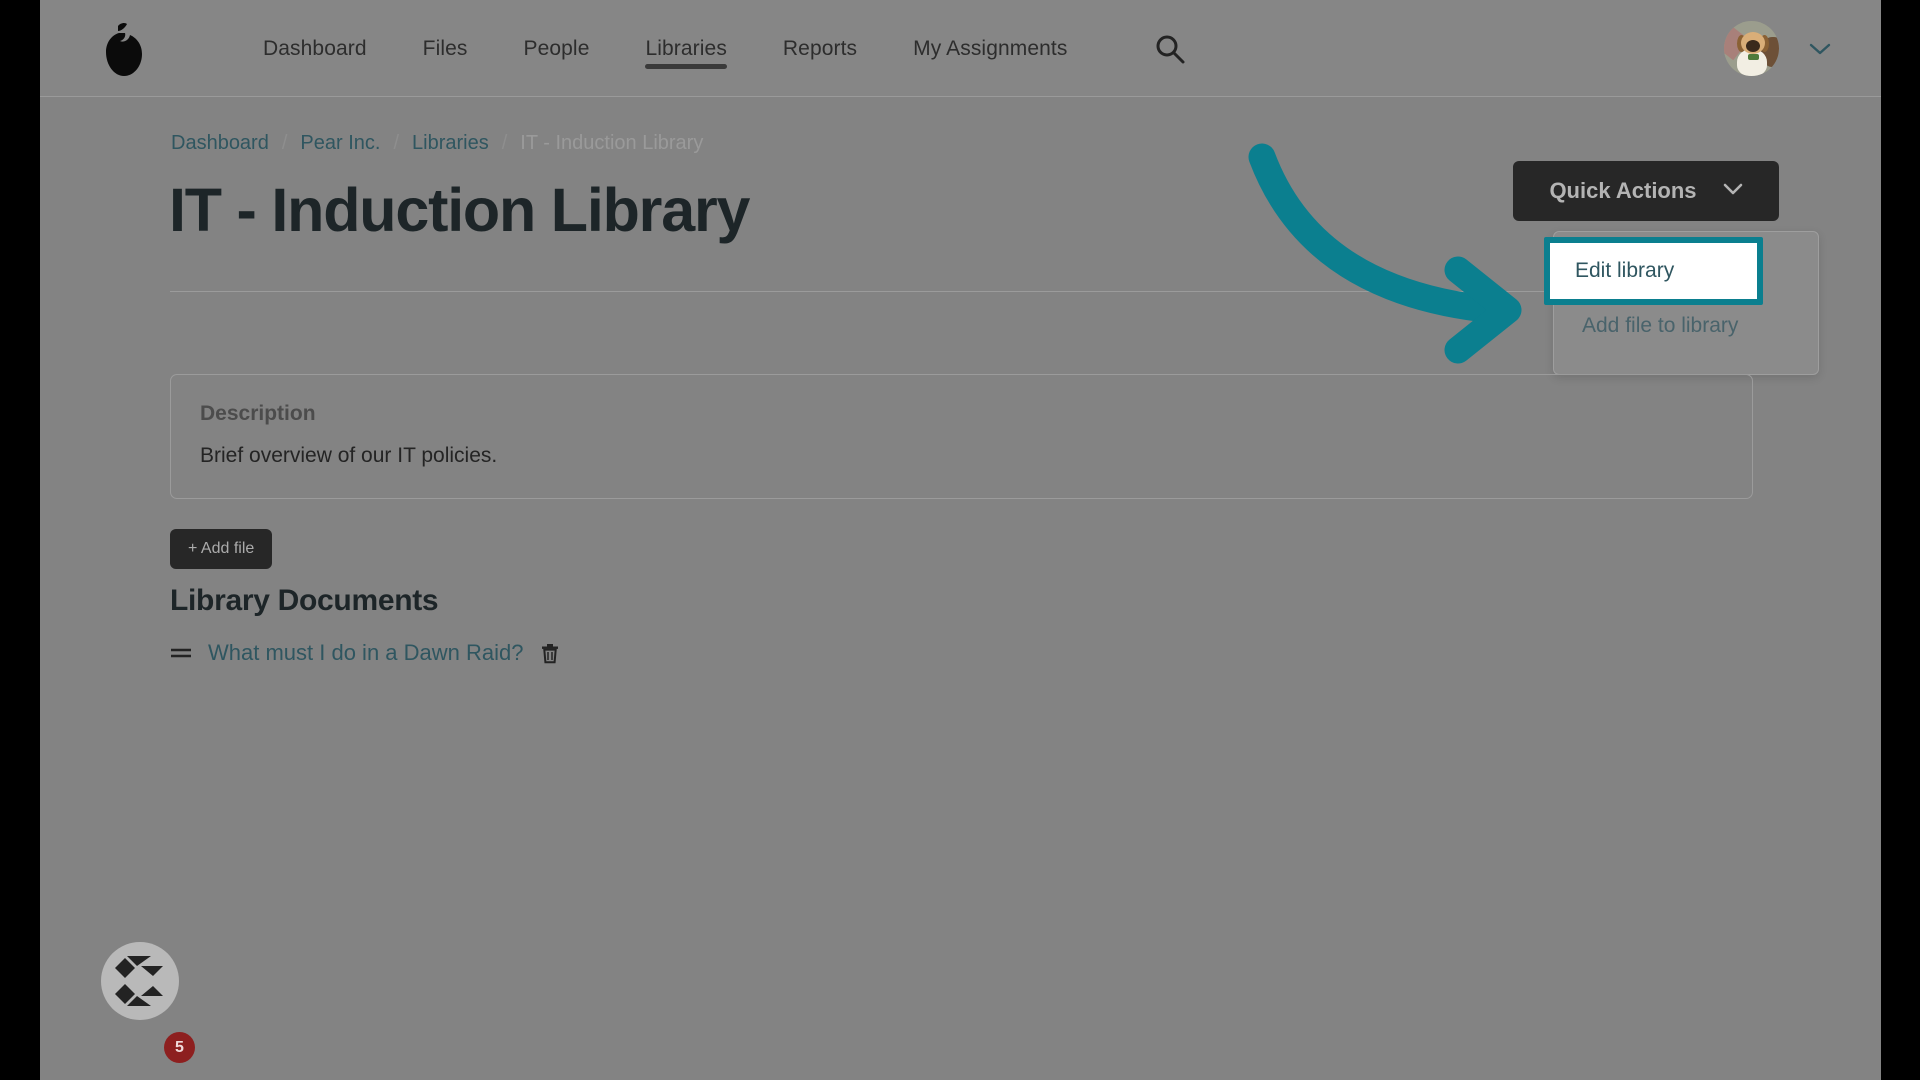 Image resolution: width=1920 pixels, height=1080 pixels. Describe the element at coordinates (124, 50) in the screenshot. I see `pear-logo` at that location.